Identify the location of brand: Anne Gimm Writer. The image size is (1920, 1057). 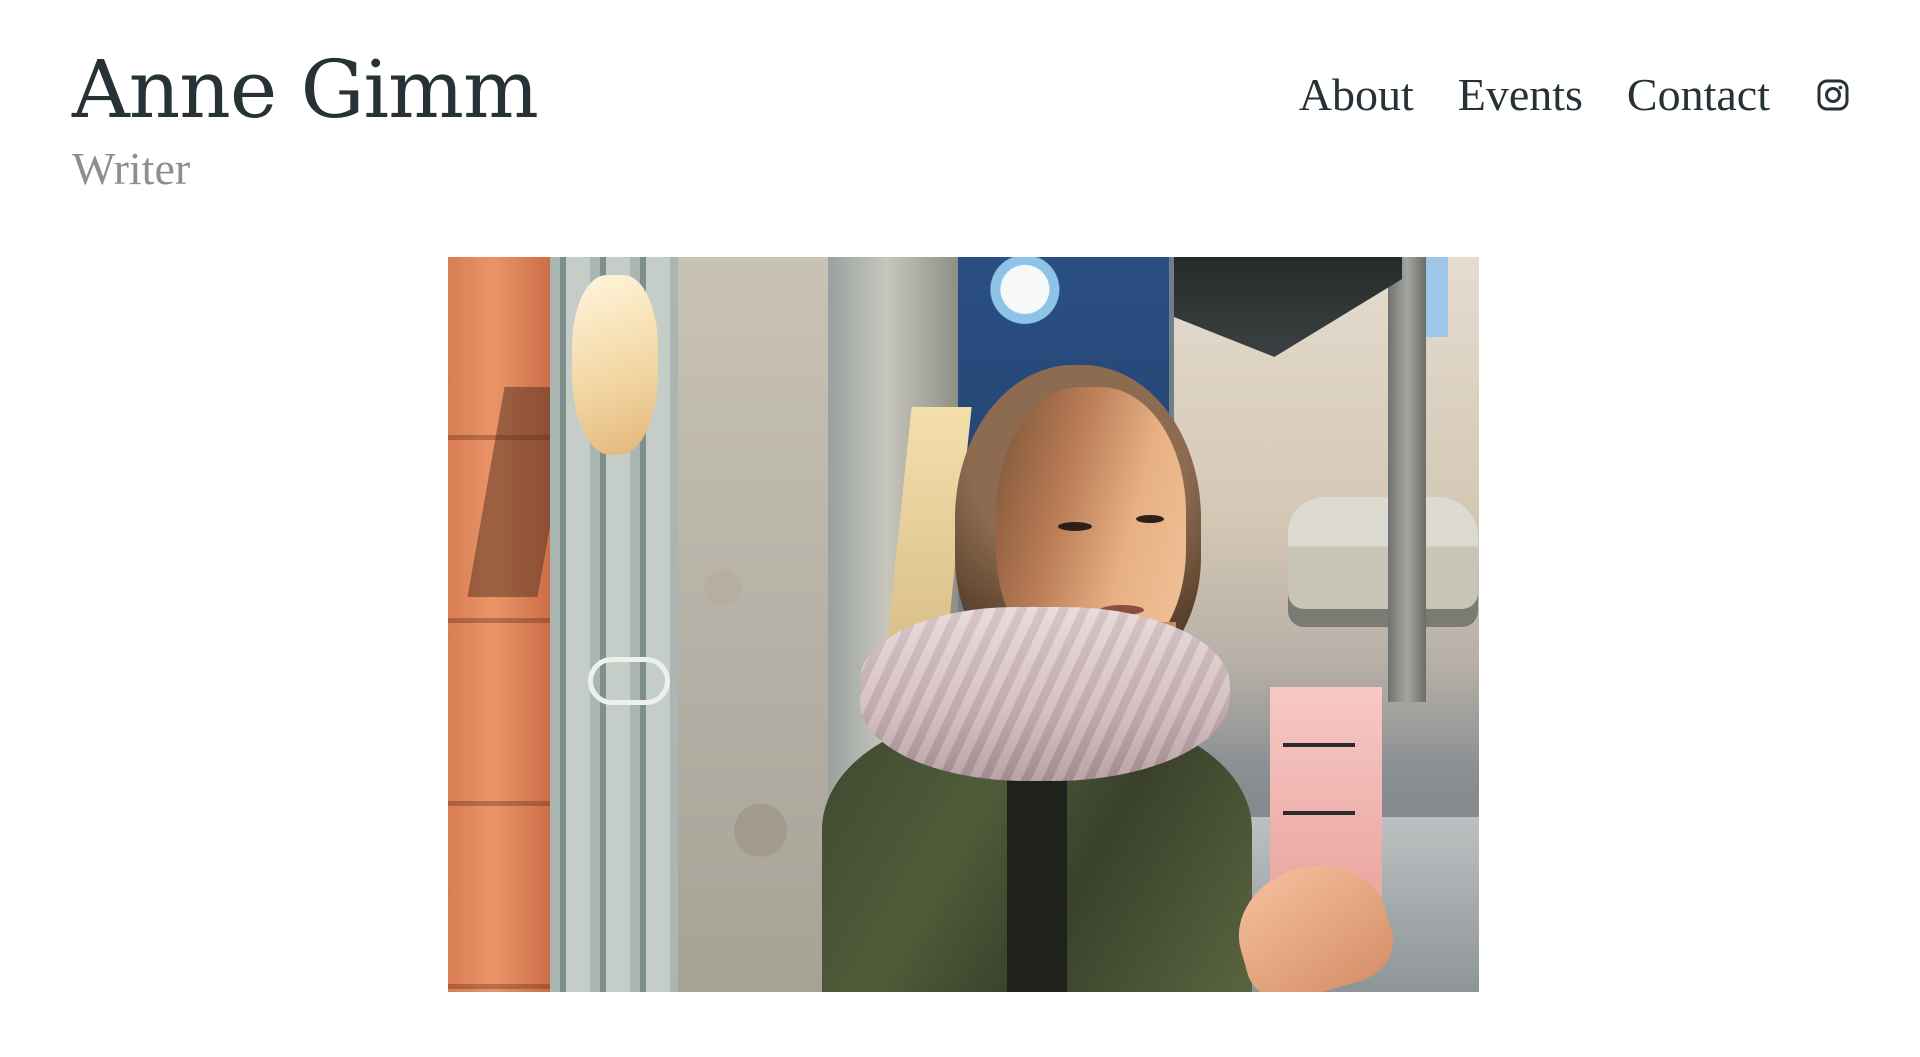
(305, 122).